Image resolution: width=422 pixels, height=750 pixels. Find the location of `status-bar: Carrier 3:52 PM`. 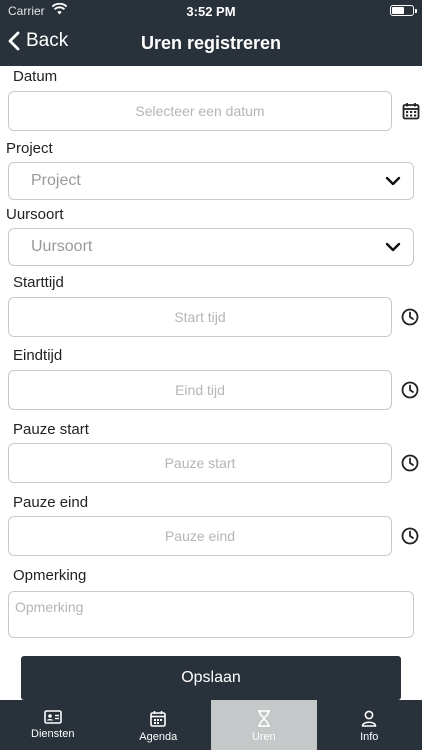

status-bar: Carrier 3:52 PM is located at coordinates (211, 11).